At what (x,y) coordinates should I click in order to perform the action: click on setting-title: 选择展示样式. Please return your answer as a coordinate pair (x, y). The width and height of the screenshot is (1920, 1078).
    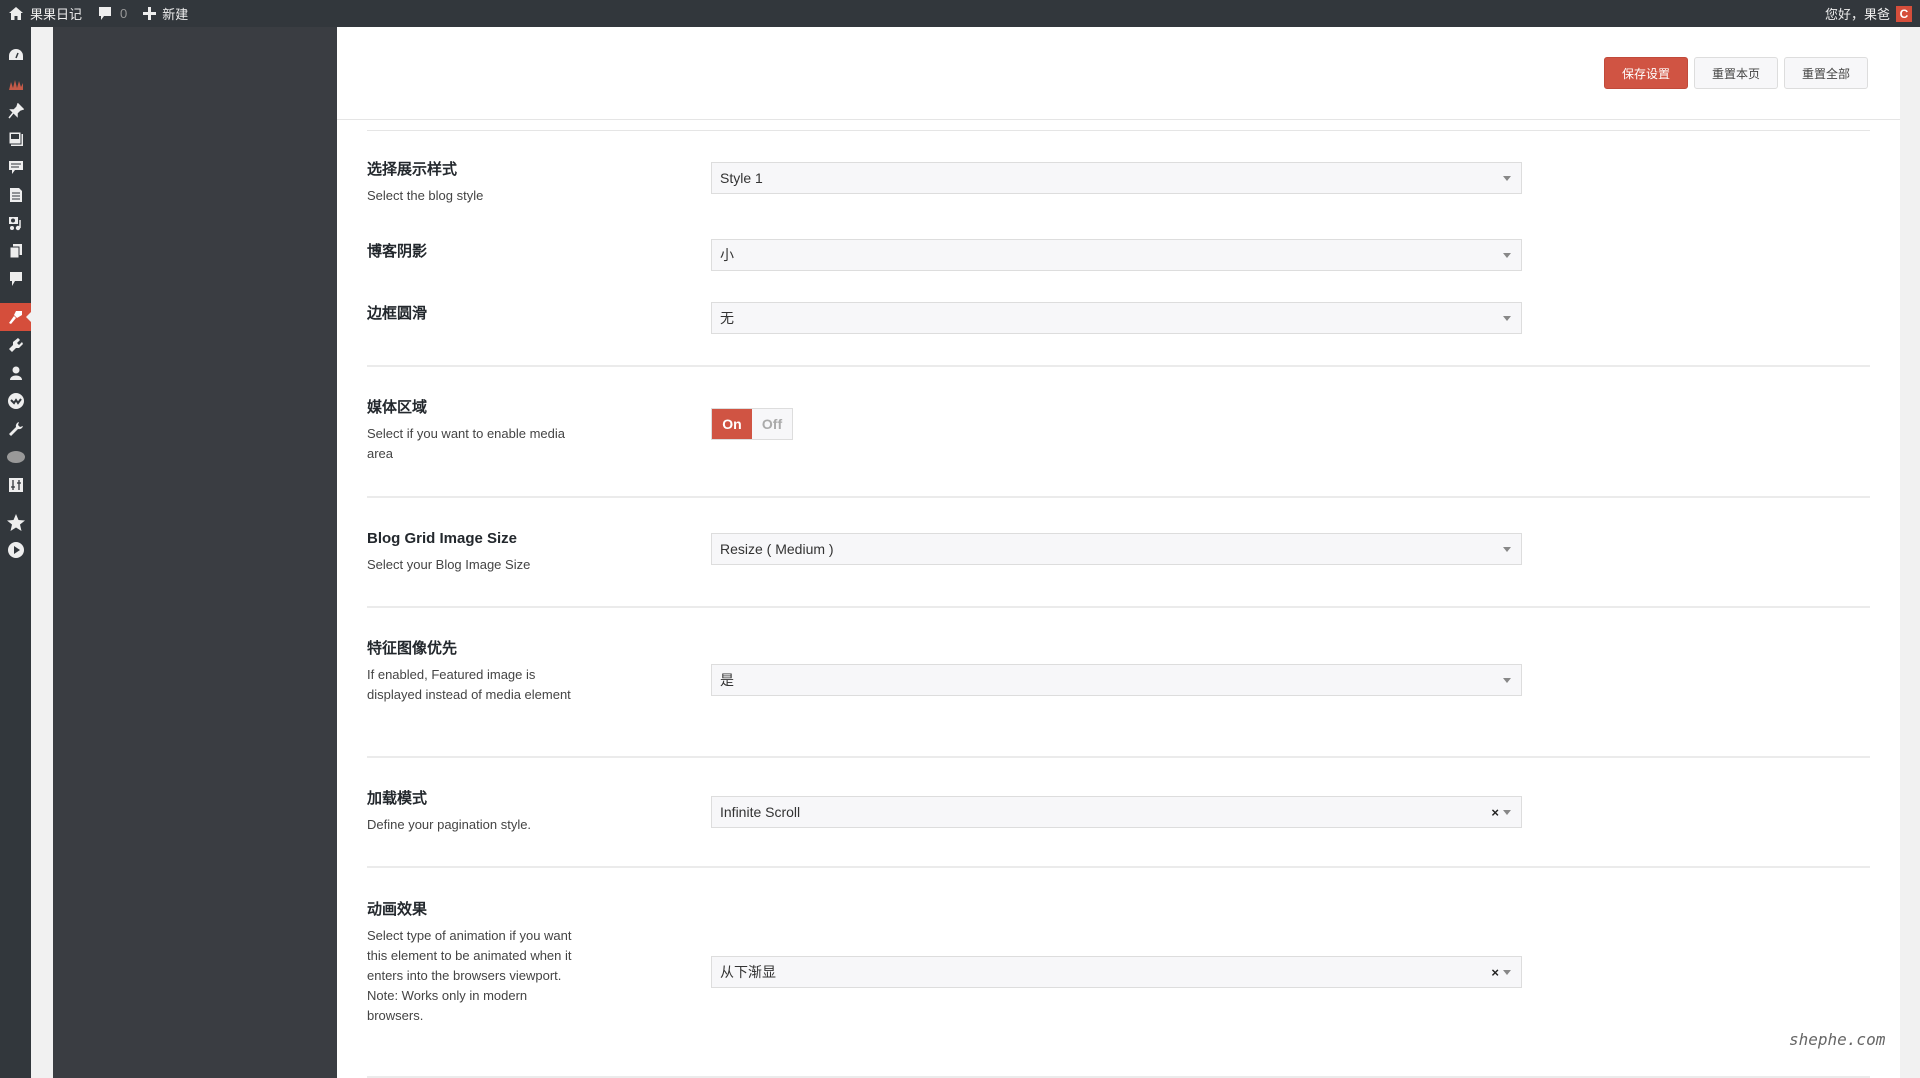
    Looking at the image, I should click on (412, 169).